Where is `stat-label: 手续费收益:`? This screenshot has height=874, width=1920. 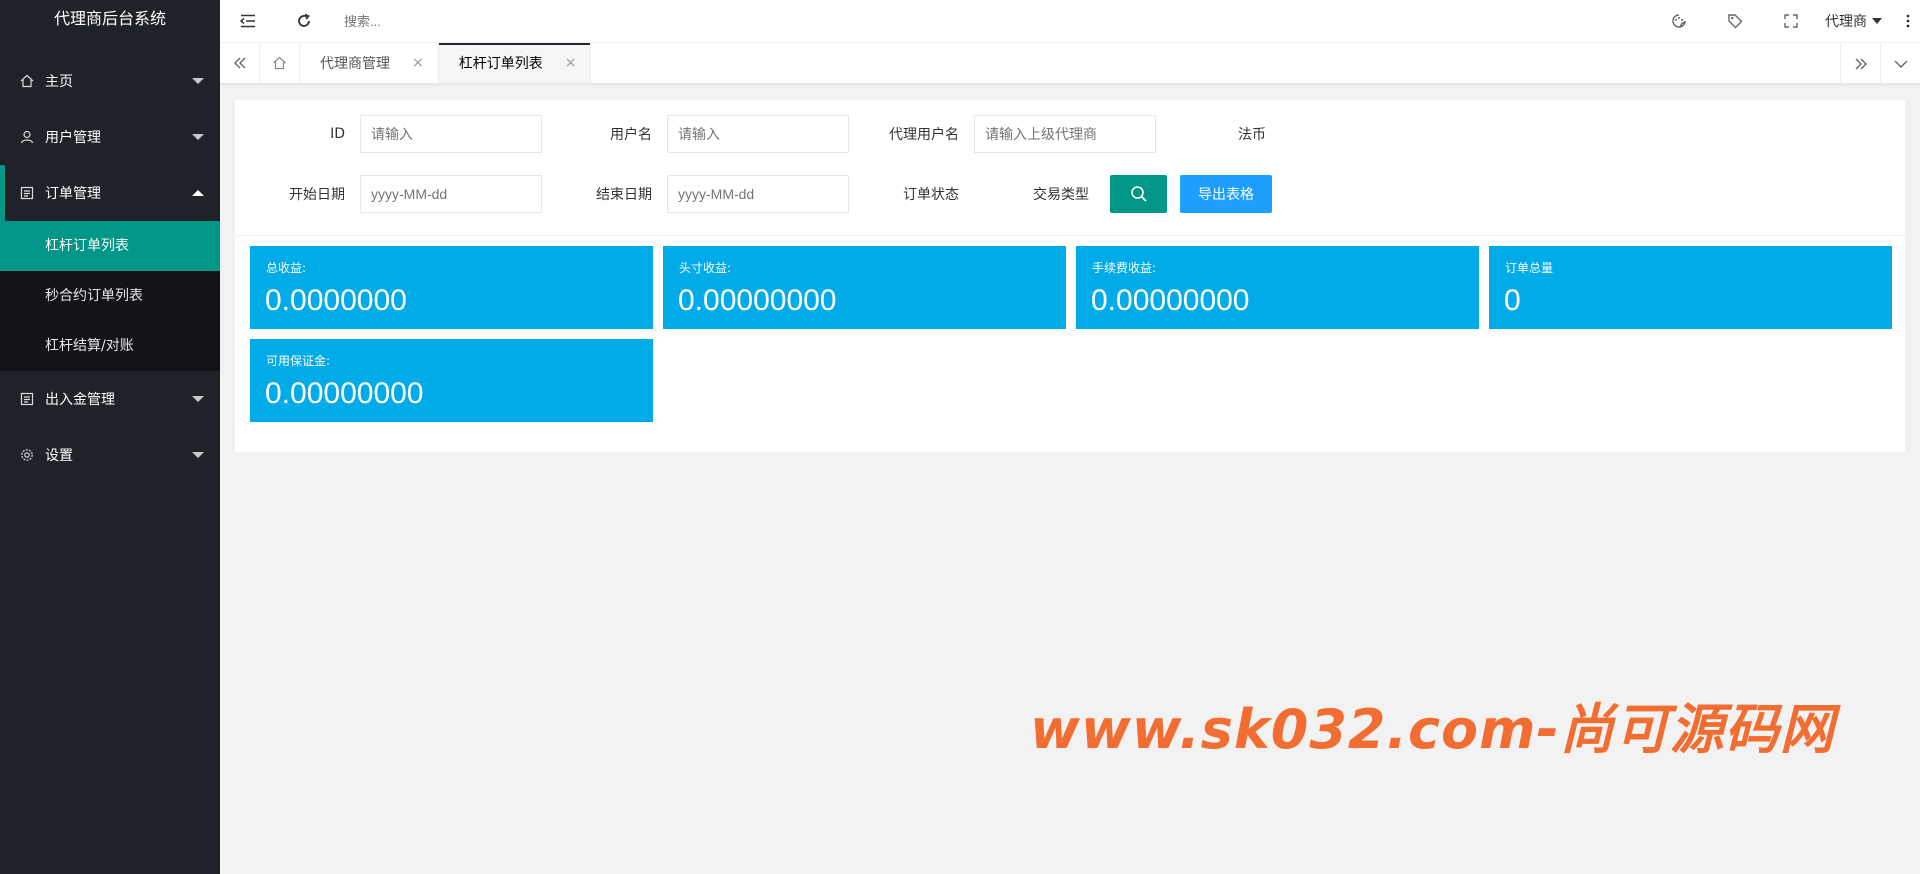
stat-label: 手续费收益: is located at coordinates (1124, 268).